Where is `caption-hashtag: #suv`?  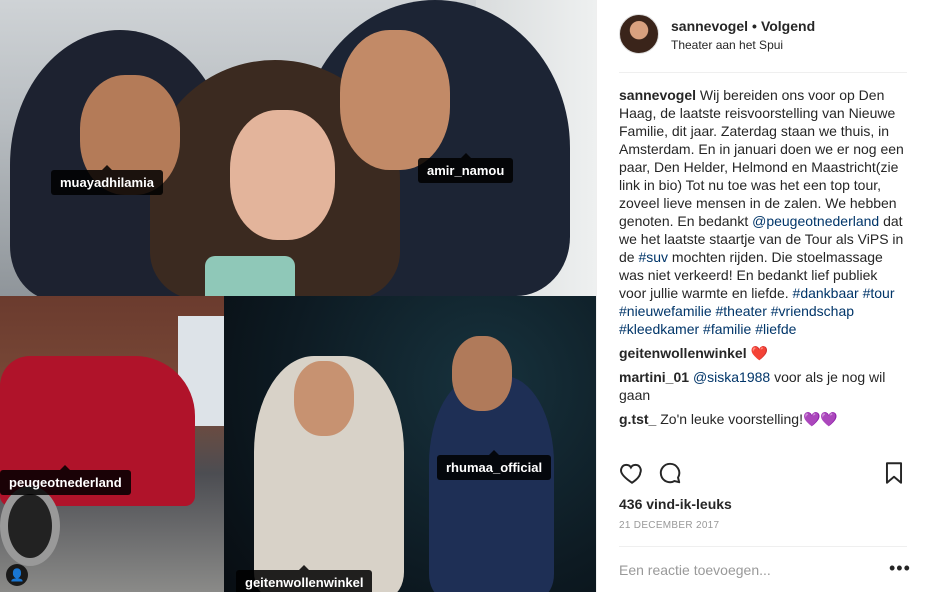 caption-hashtag: #suv is located at coordinates (653, 257).